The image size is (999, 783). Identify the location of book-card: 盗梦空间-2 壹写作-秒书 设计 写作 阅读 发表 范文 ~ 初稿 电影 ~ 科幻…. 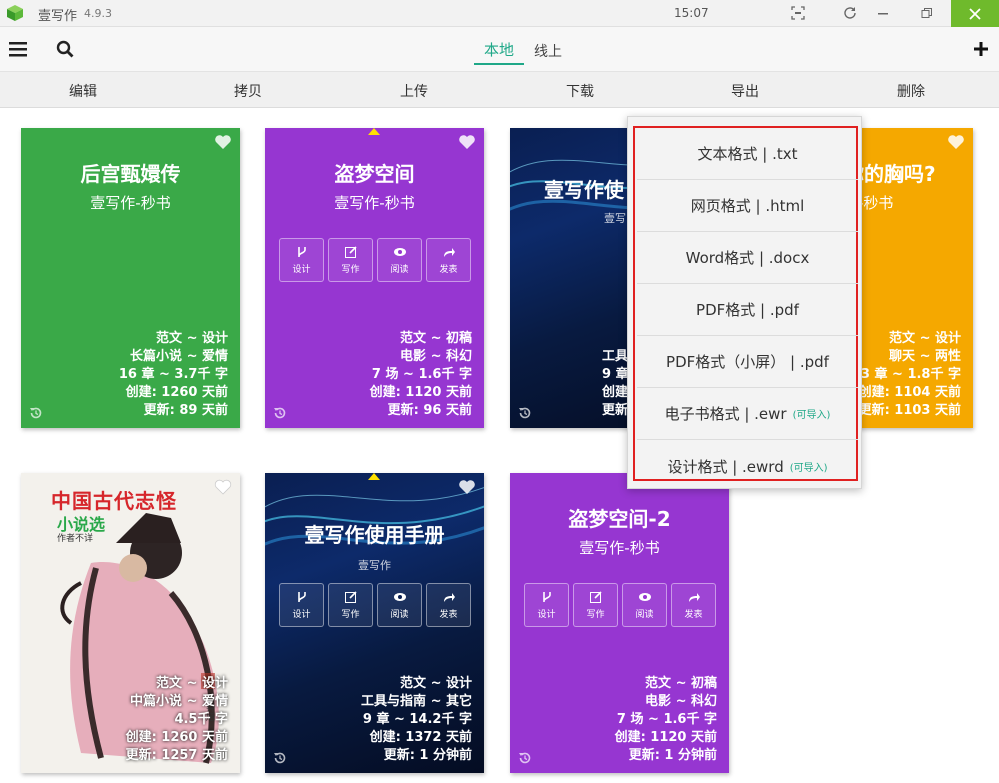
(619, 623).